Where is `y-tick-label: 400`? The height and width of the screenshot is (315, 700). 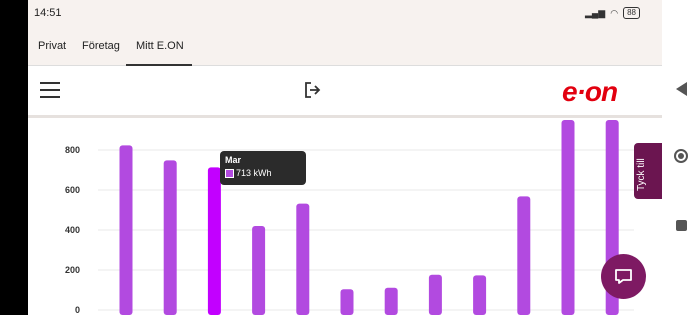
y-tick-label: 400 is located at coordinates (72, 230).